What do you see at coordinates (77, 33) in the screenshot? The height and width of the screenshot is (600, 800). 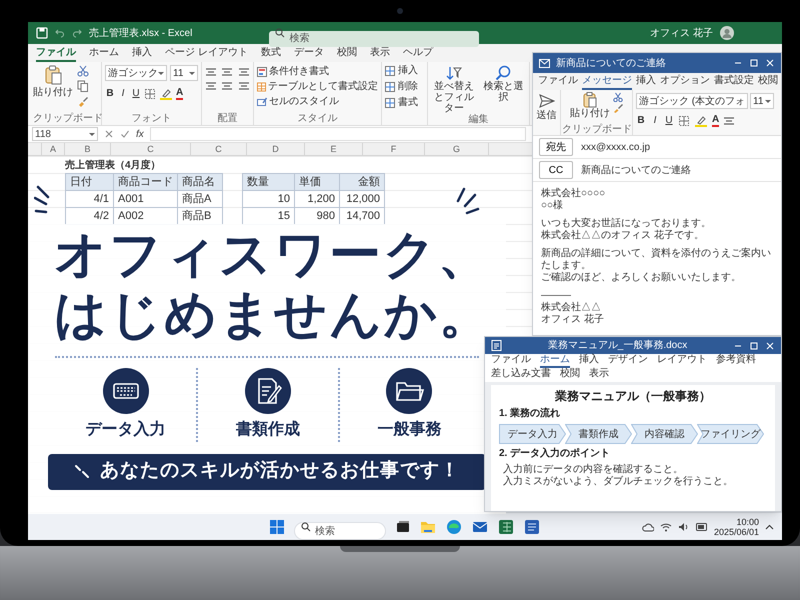 I see `redo-icon` at bounding box center [77, 33].